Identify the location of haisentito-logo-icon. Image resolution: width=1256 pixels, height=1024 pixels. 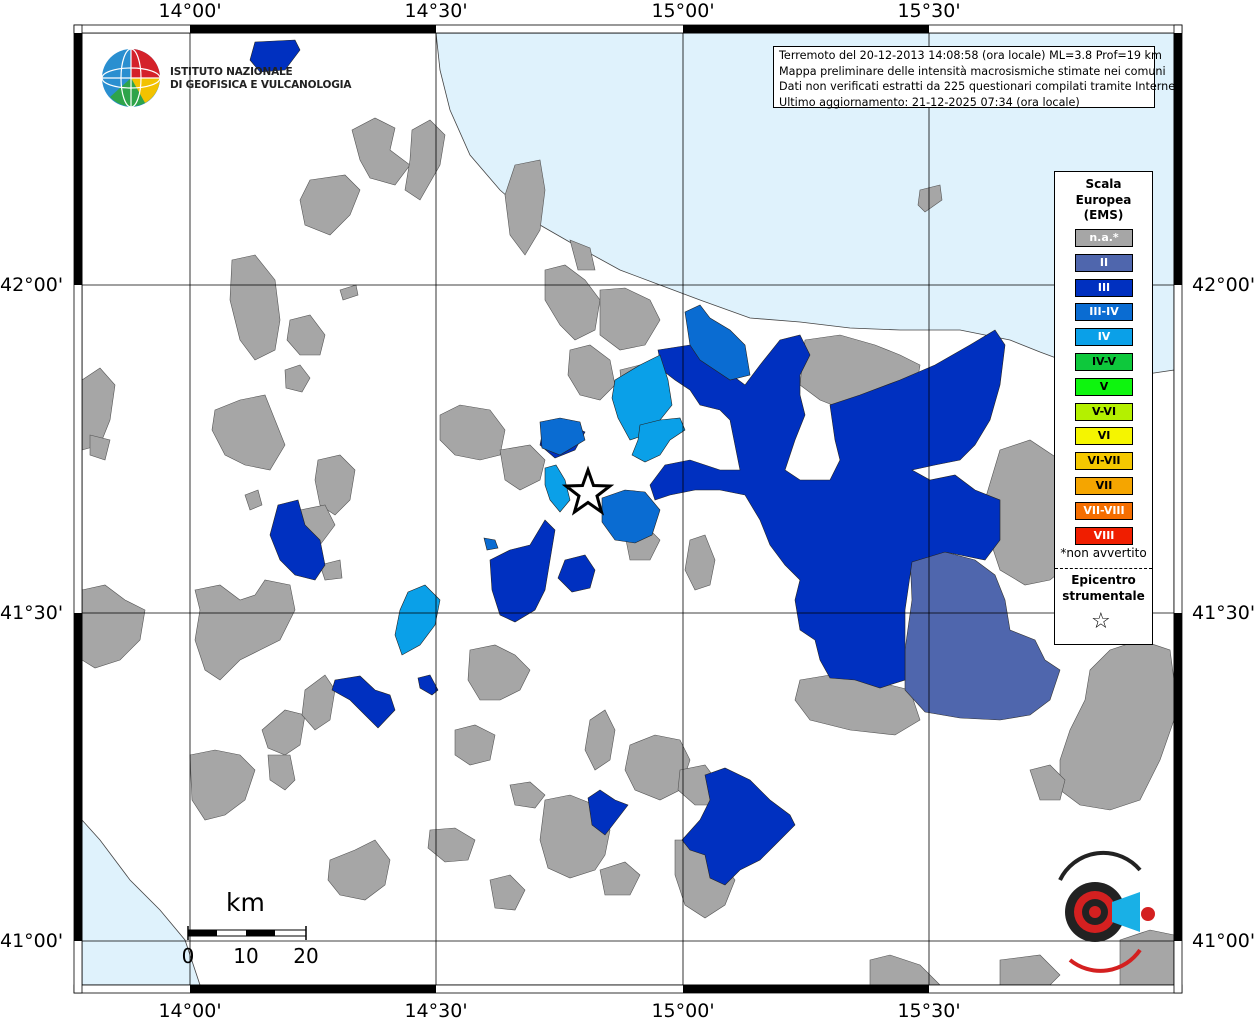
(1106, 911).